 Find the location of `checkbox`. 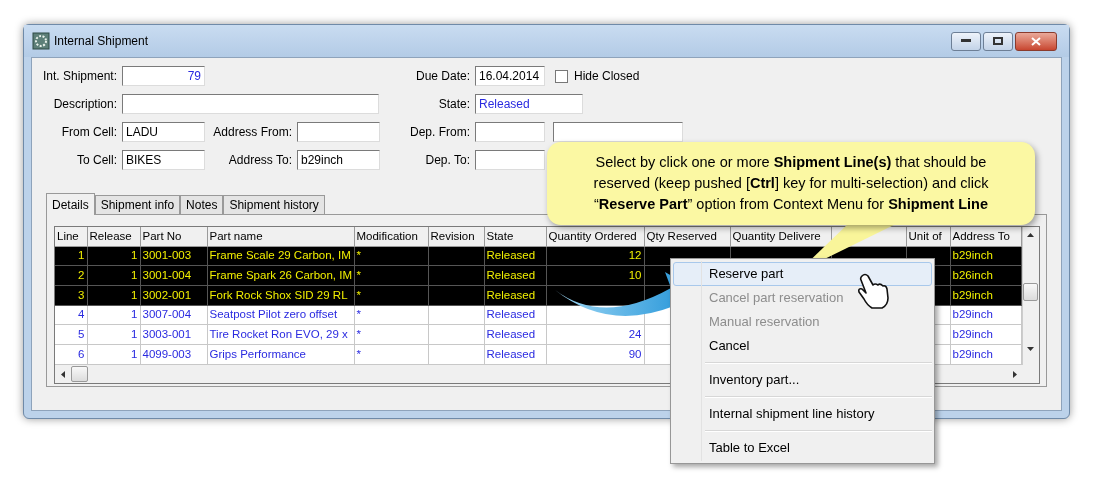

checkbox is located at coordinates (561, 76).